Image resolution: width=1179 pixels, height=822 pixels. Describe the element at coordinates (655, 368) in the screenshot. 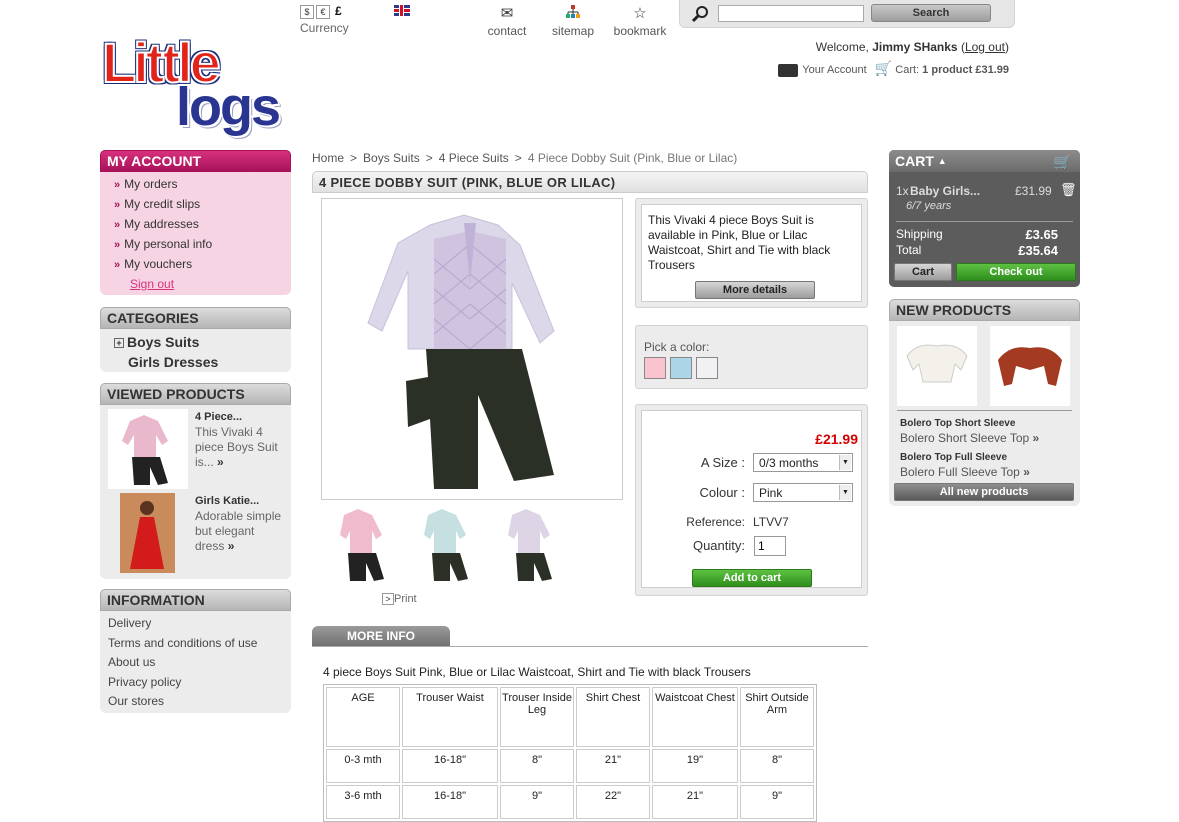

I see `color-swatch-pink` at that location.